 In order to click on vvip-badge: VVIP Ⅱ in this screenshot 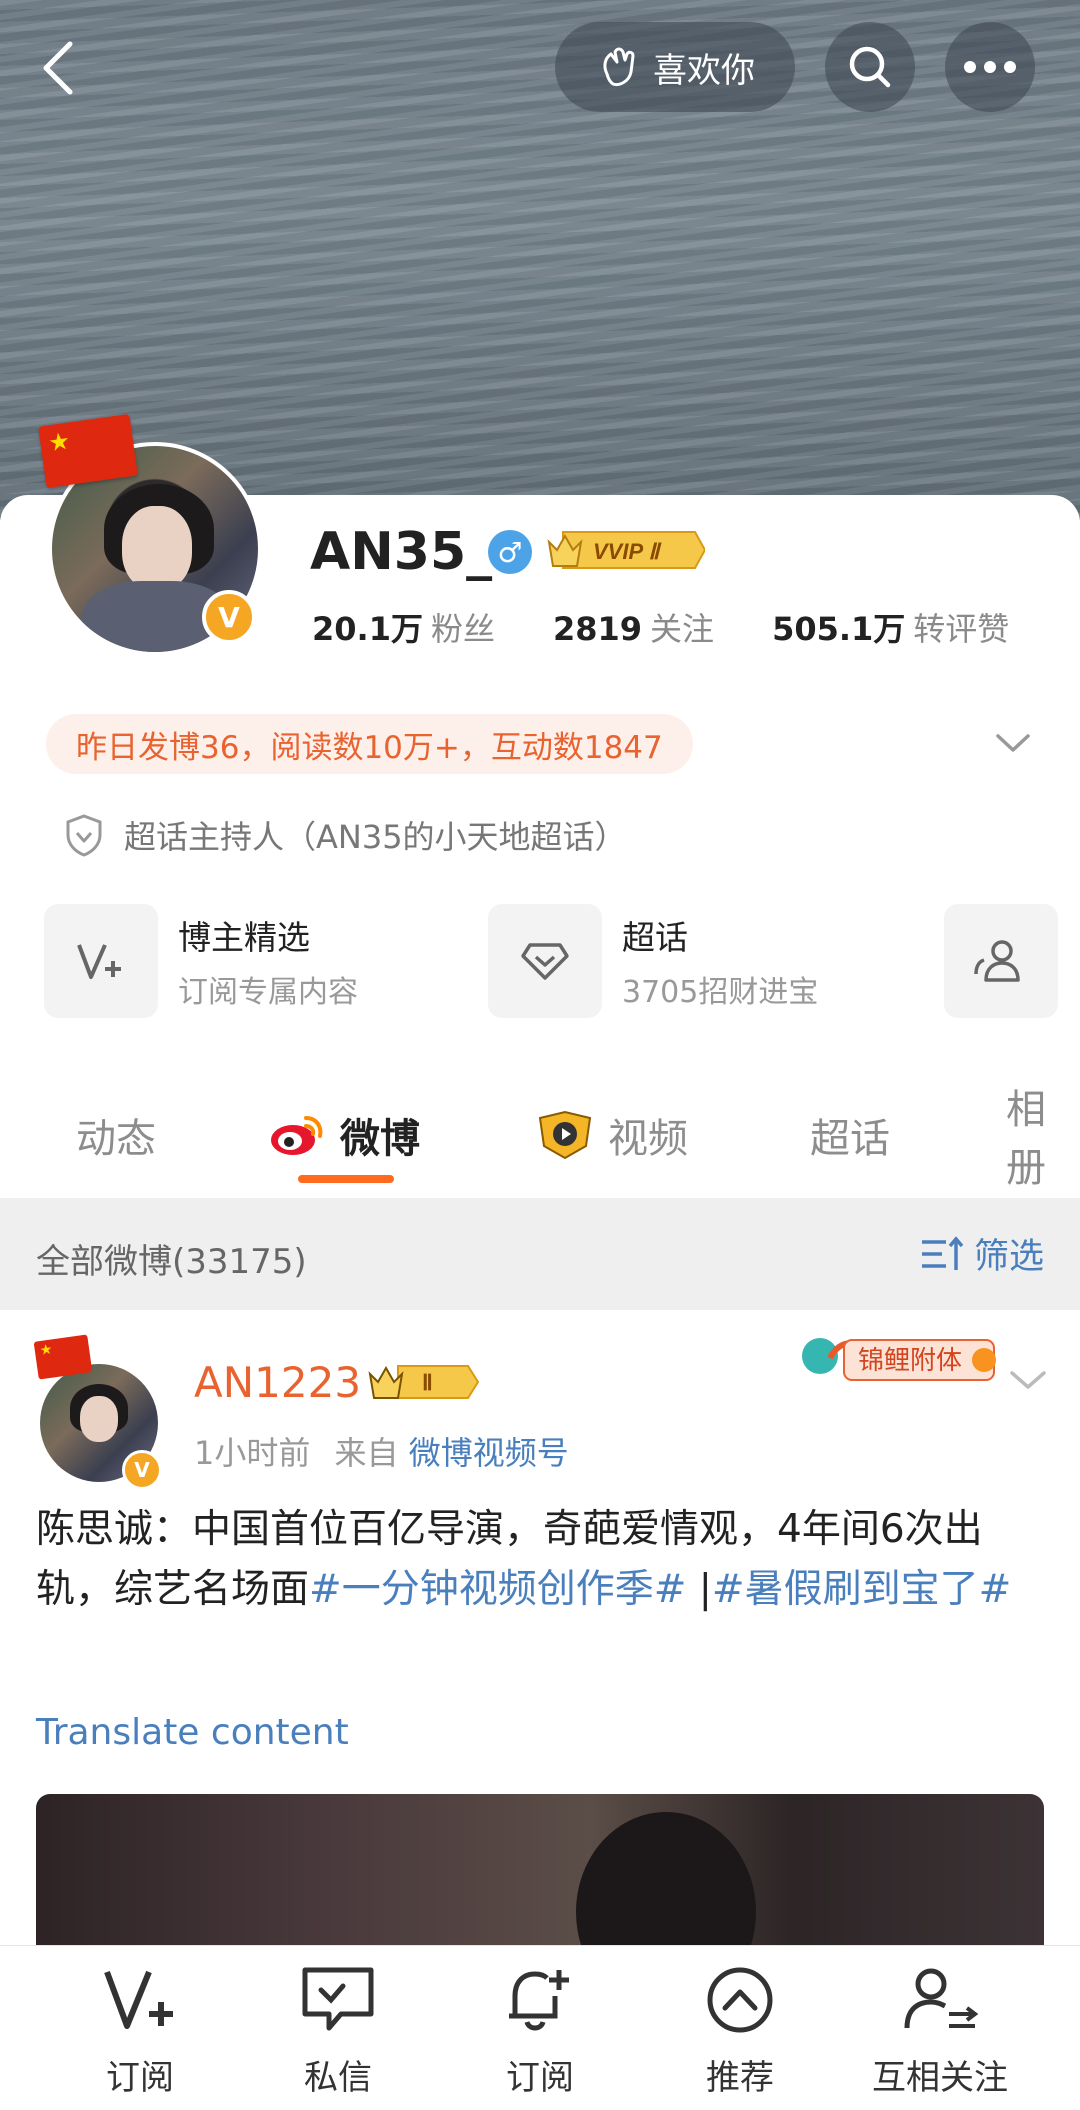, I will do `click(625, 550)`.